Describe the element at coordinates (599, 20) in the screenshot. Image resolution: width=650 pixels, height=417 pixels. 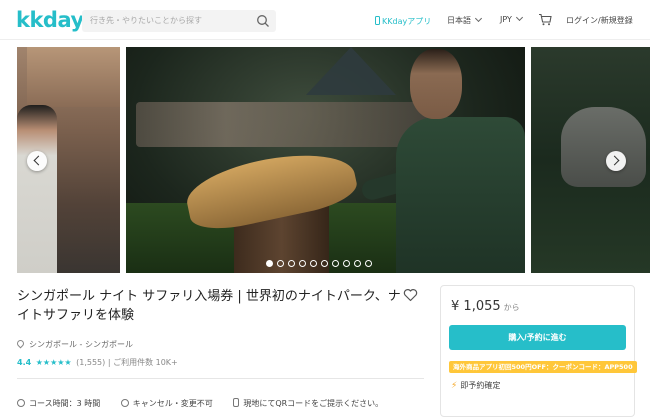
I see `login-link: ログイン/新規登録` at that location.